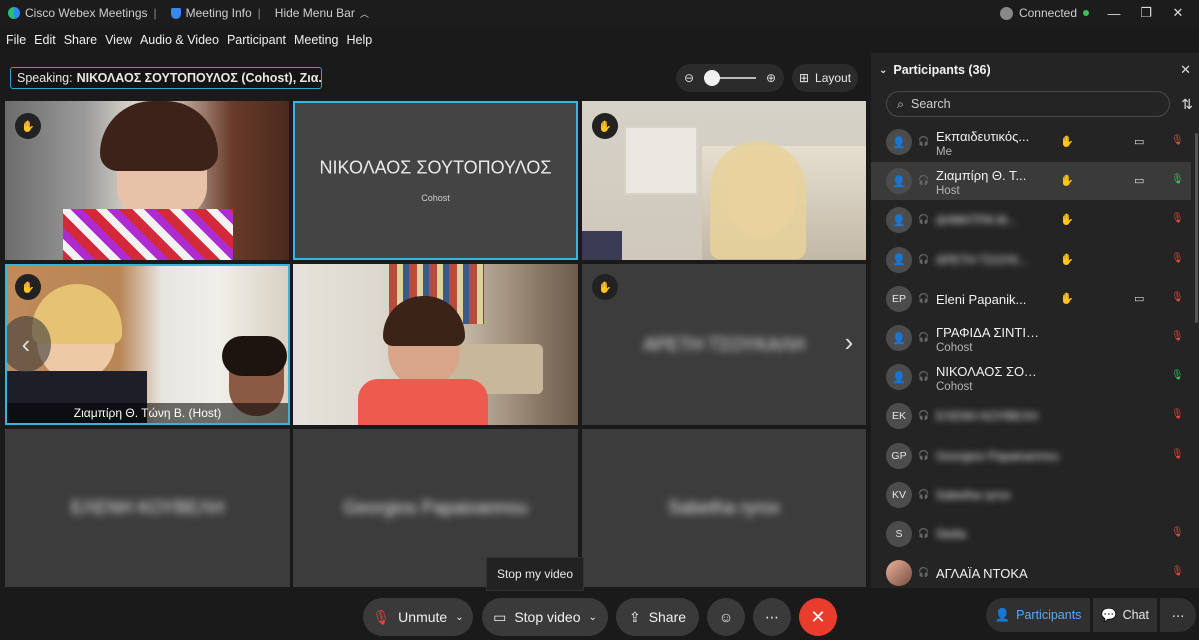 This screenshot has height=640, width=1199. Describe the element at coordinates (935, 70) in the screenshot. I see `participants-panel-header: ⌄ Participants (36)` at that location.